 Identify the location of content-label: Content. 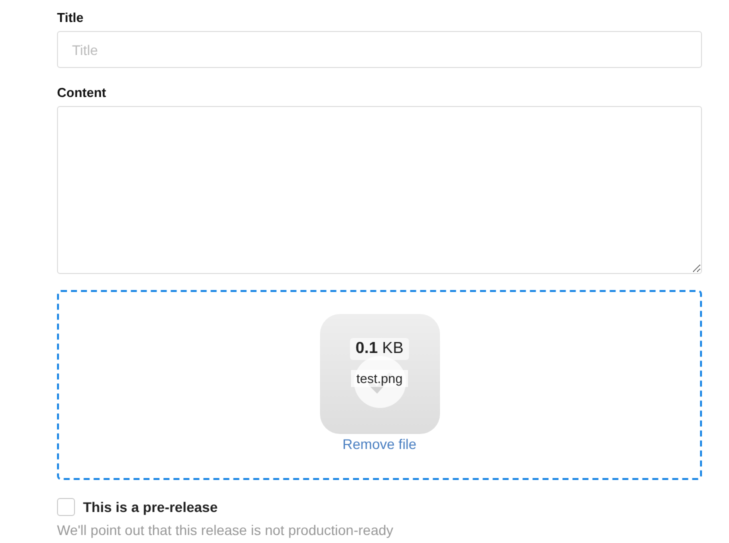
(82, 92).